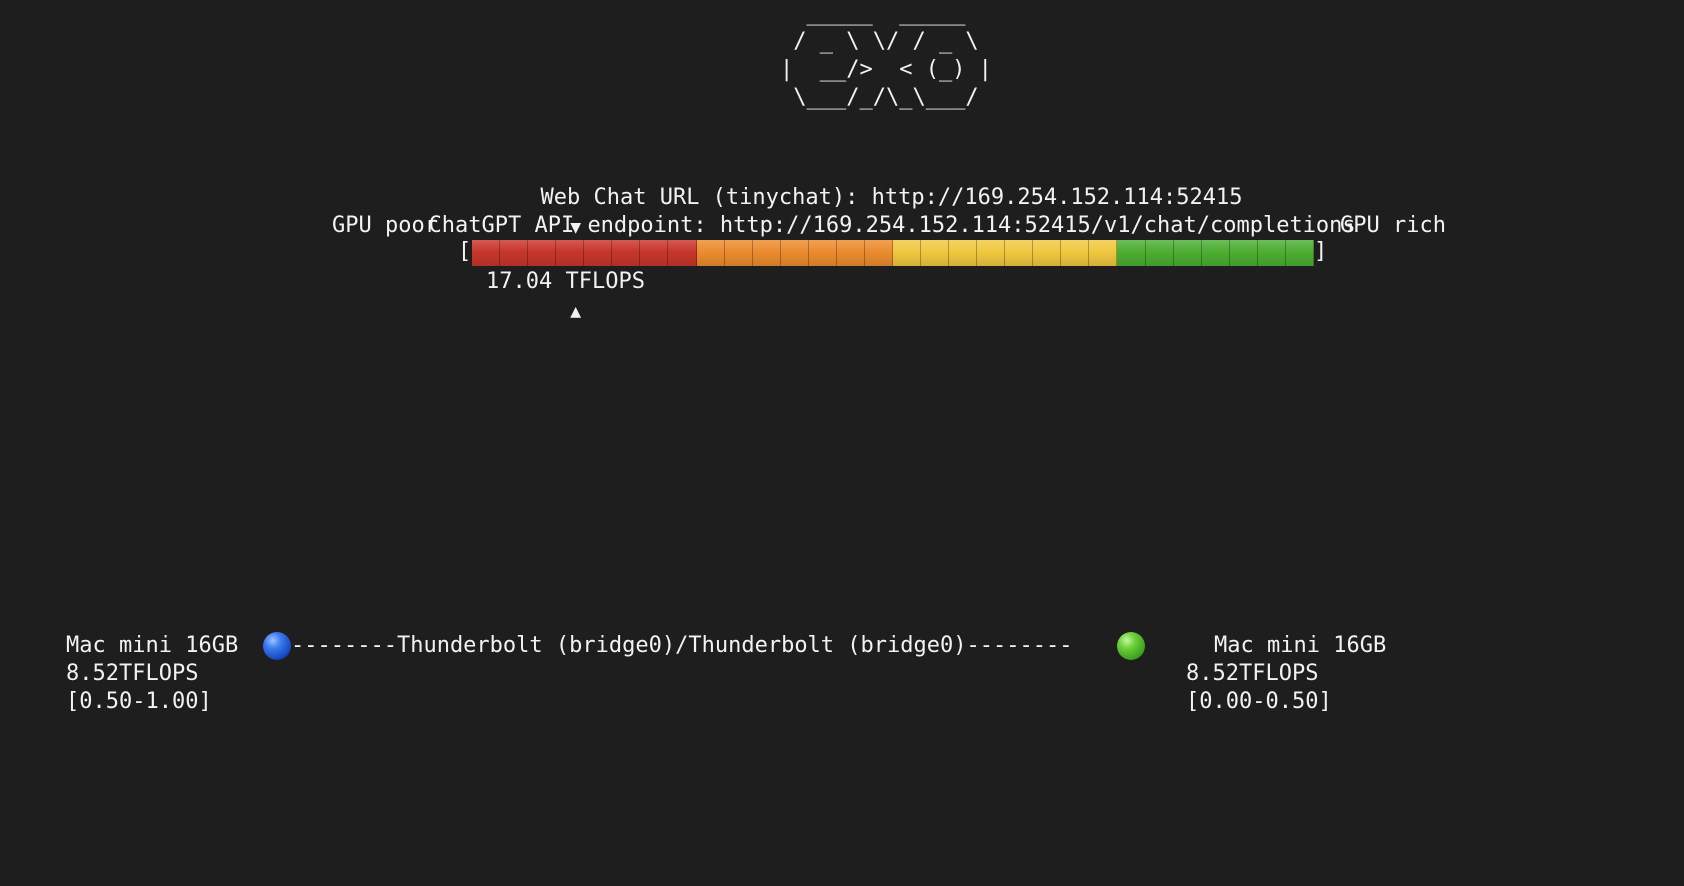 Image resolution: width=1684 pixels, height=886 pixels. Describe the element at coordinates (1252, 673) in the screenshot. I see `right-node-tflops: 8.52TFLOPS` at that location.